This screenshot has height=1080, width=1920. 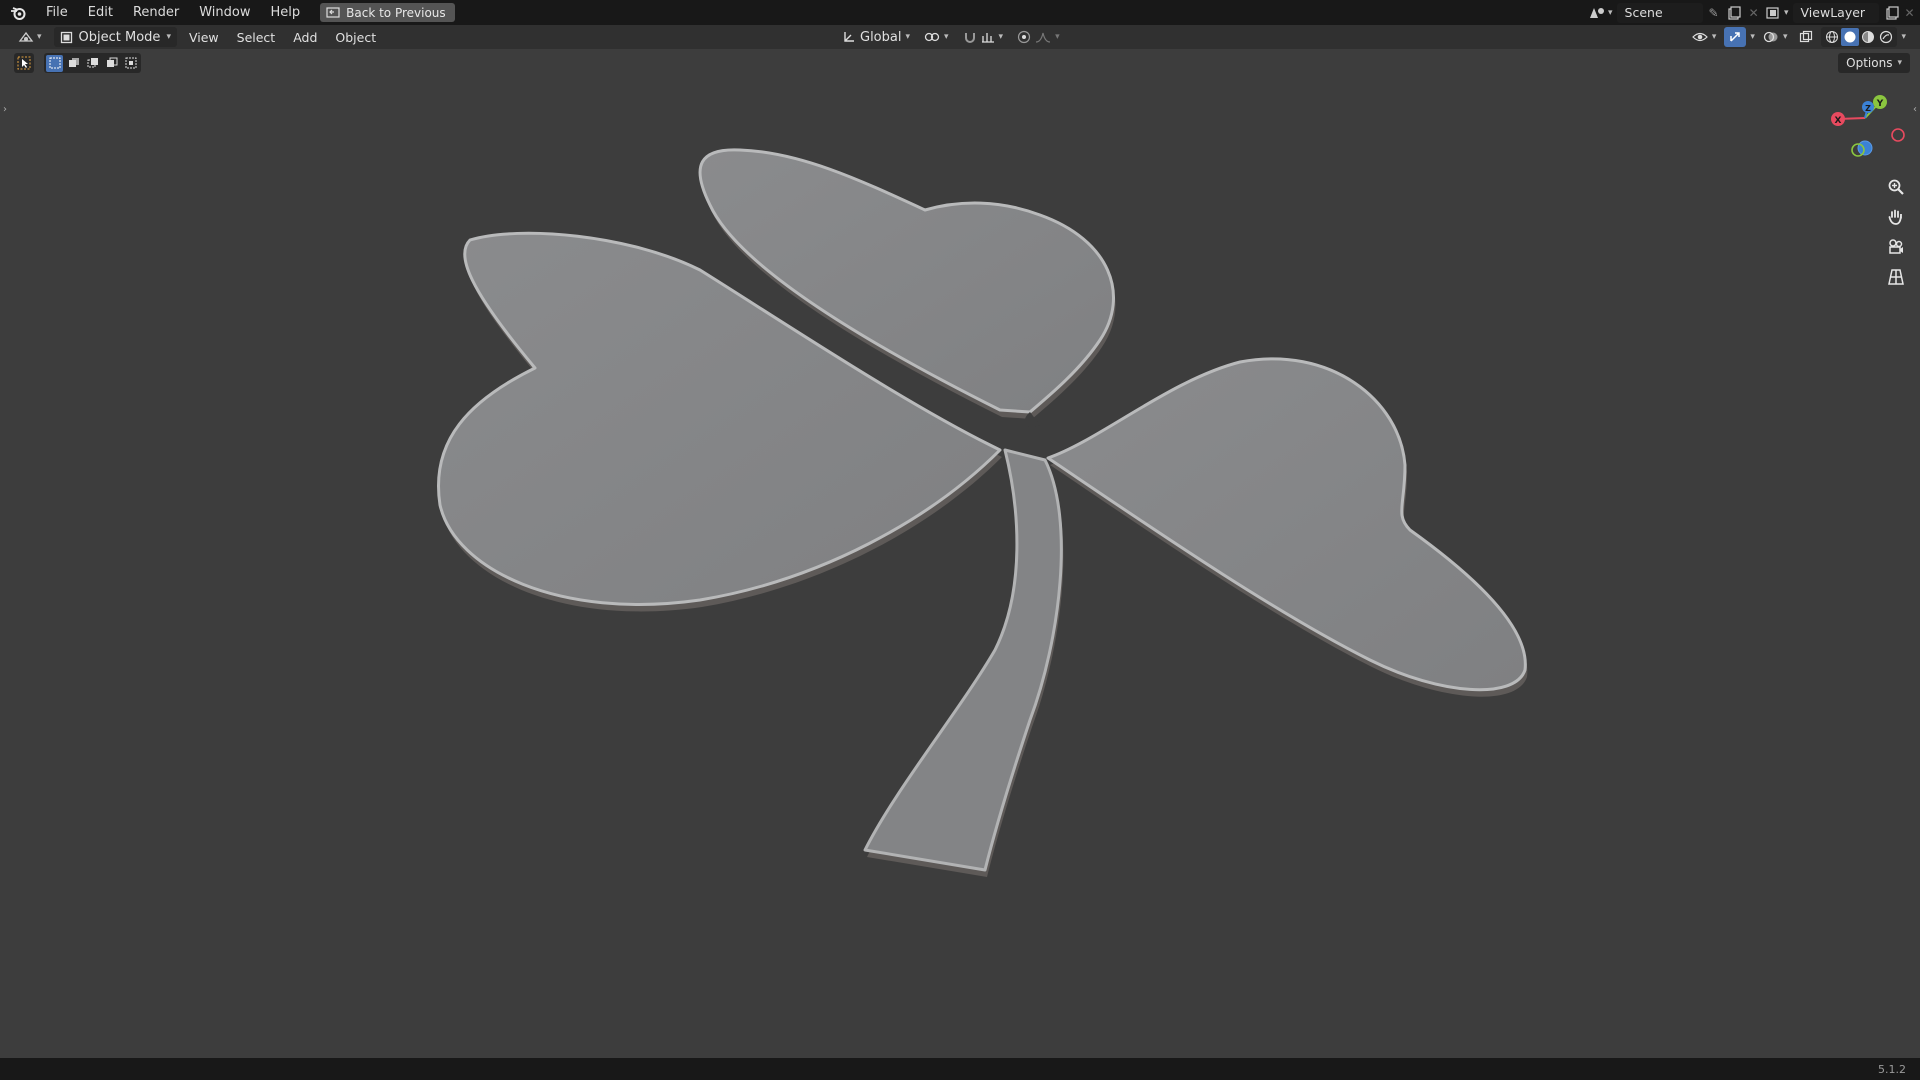 I want to click on proportional-editing-toggle: ▾, so click(x=1038, y=37).